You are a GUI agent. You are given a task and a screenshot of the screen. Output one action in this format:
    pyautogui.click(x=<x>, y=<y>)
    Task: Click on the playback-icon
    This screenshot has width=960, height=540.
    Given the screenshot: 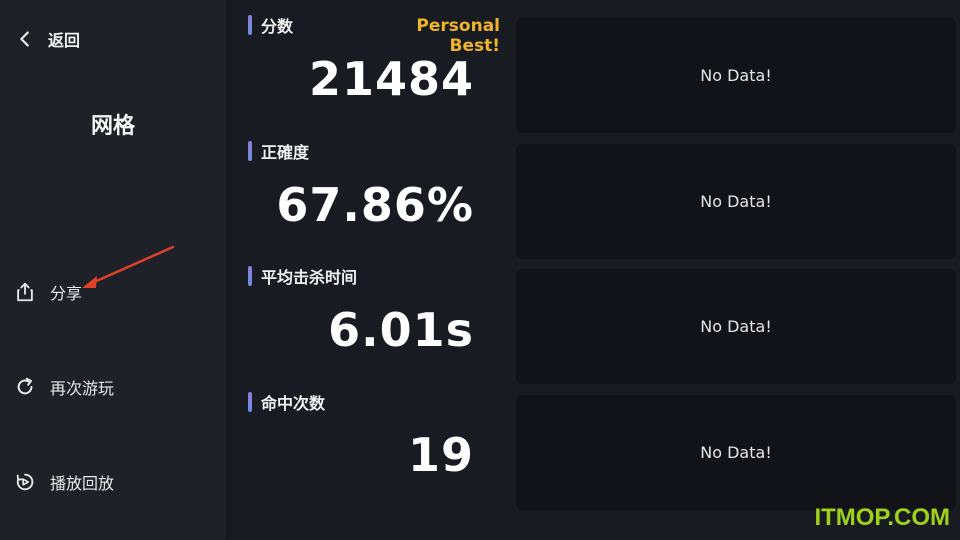 What is the action you would take?
    pyautogui.click(x=25, y=482)
    